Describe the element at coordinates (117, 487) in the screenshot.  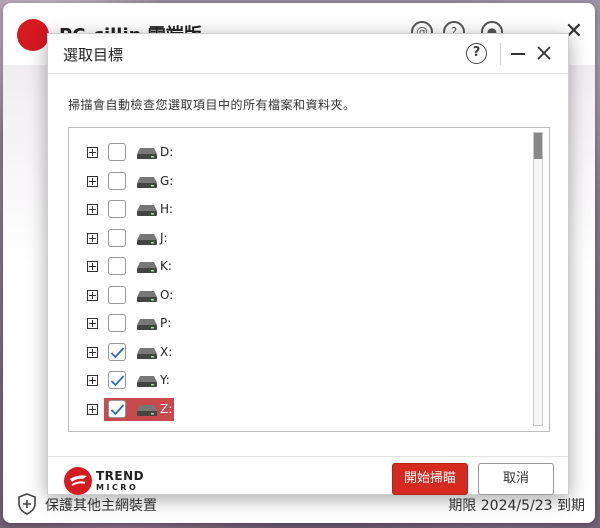
I see `brand-name-sub: MICRO` at that location.